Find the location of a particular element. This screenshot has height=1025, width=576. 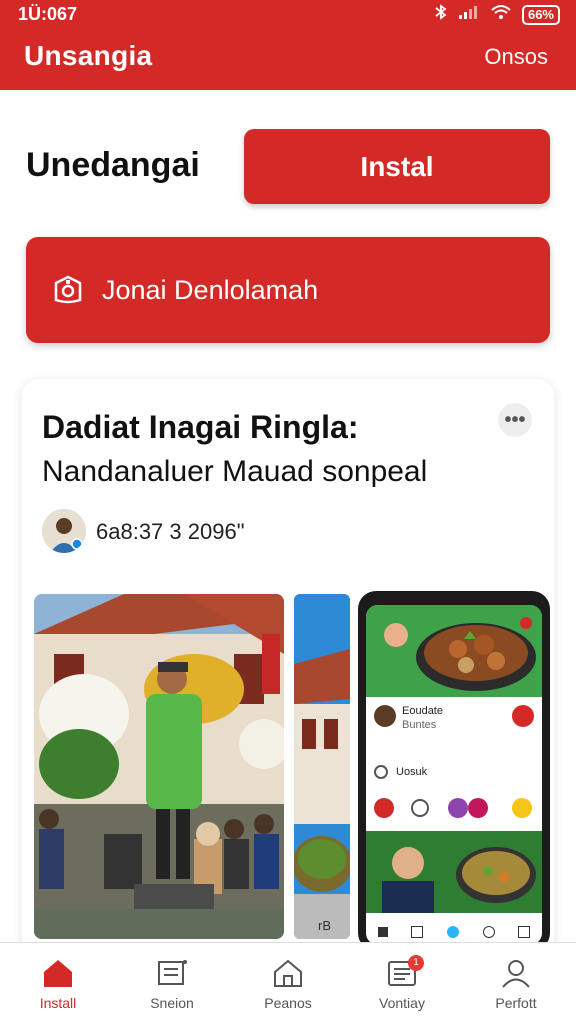

nav-item-peanos: Peanos is located at coordinates (288, 984).